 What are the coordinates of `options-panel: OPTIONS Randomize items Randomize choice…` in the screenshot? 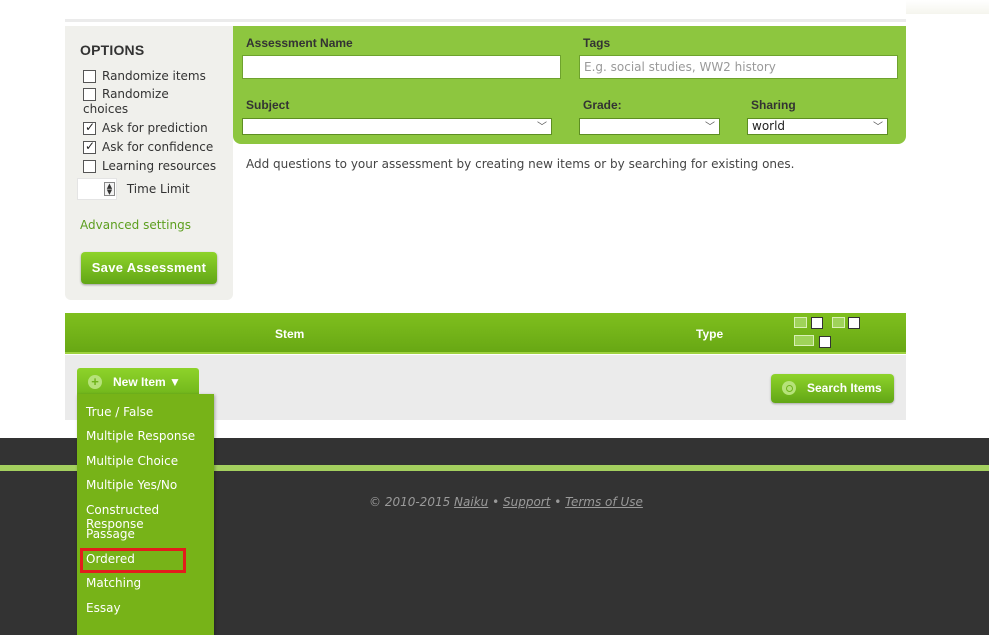 It's located at (149, 163).